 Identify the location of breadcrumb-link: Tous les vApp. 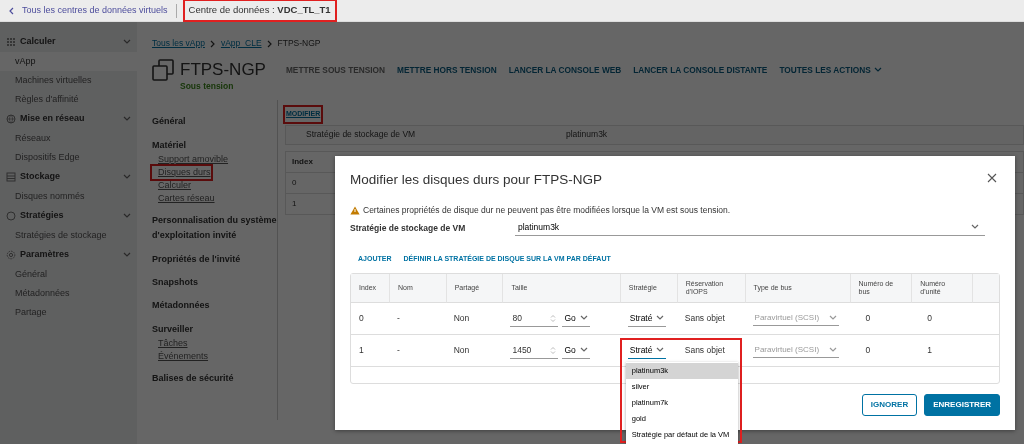
(178, 43).